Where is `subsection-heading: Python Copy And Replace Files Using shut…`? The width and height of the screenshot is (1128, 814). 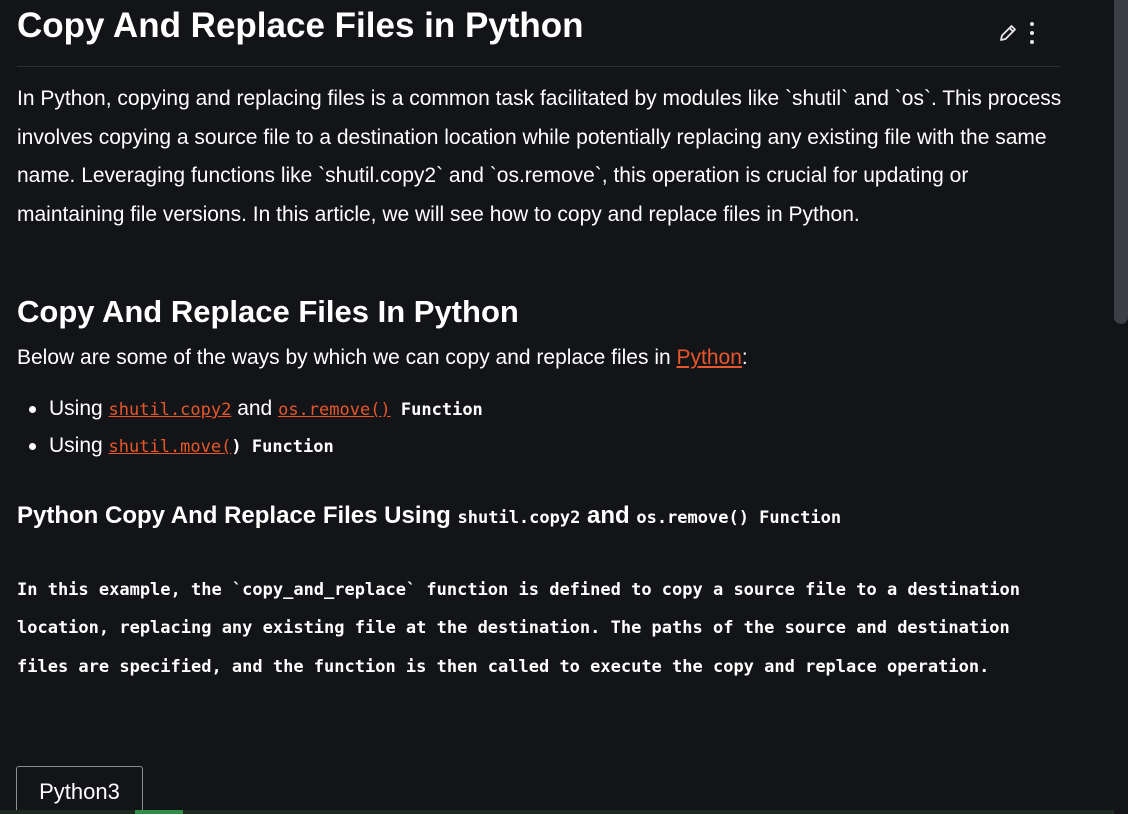 subsection-heading: Python Copy And Replace Files Using shut… is located at coordinates (429, 517).